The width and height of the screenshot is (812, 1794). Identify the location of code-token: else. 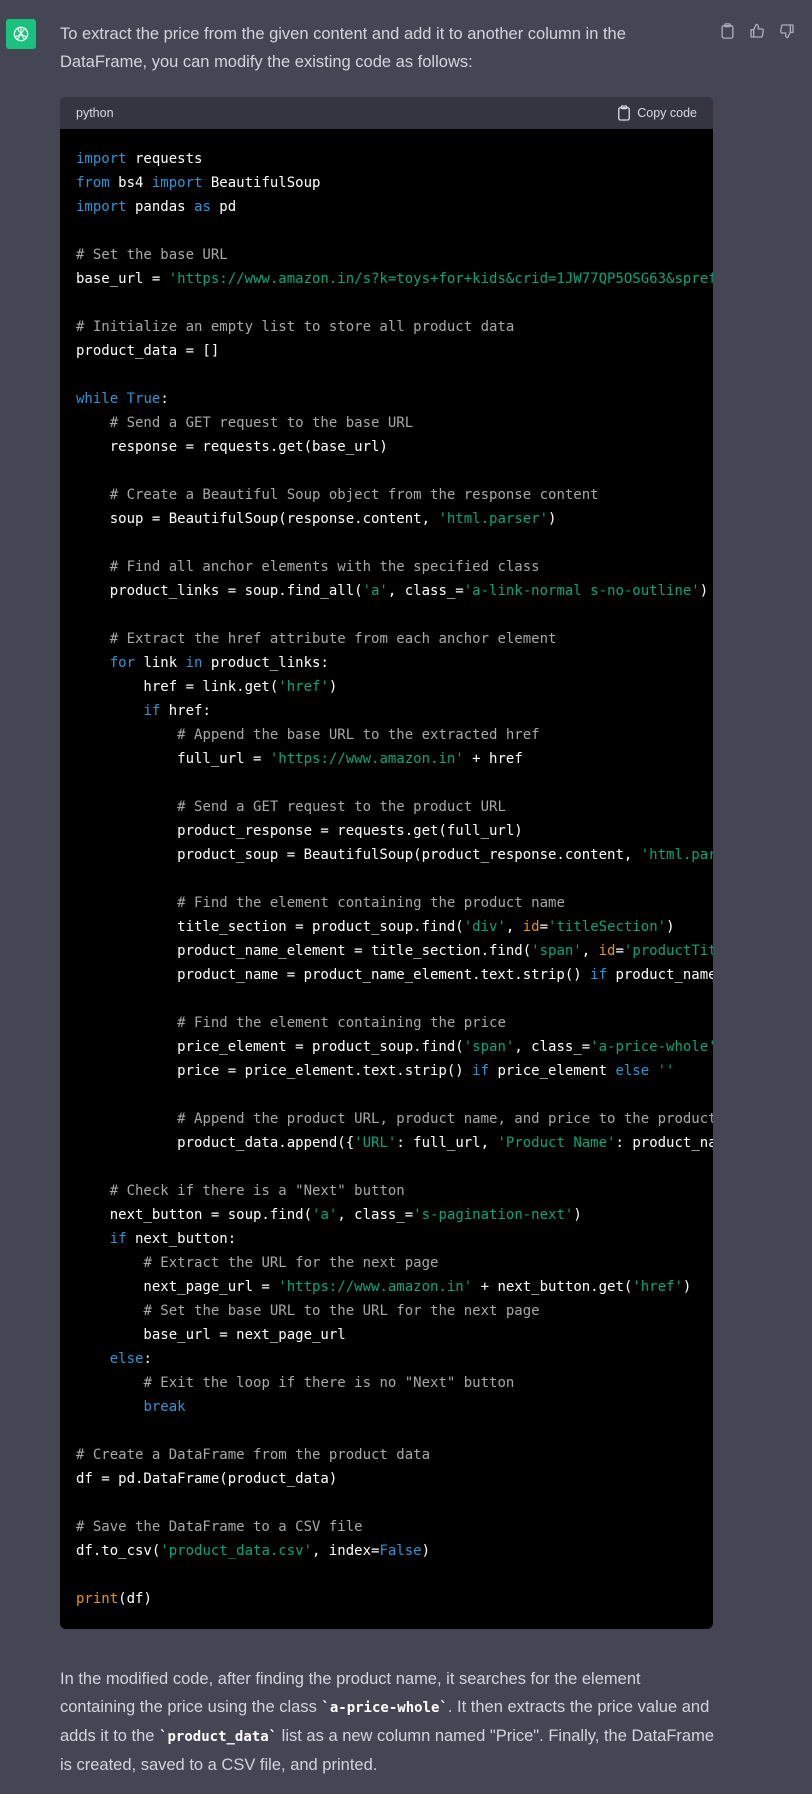
(632, 1071).